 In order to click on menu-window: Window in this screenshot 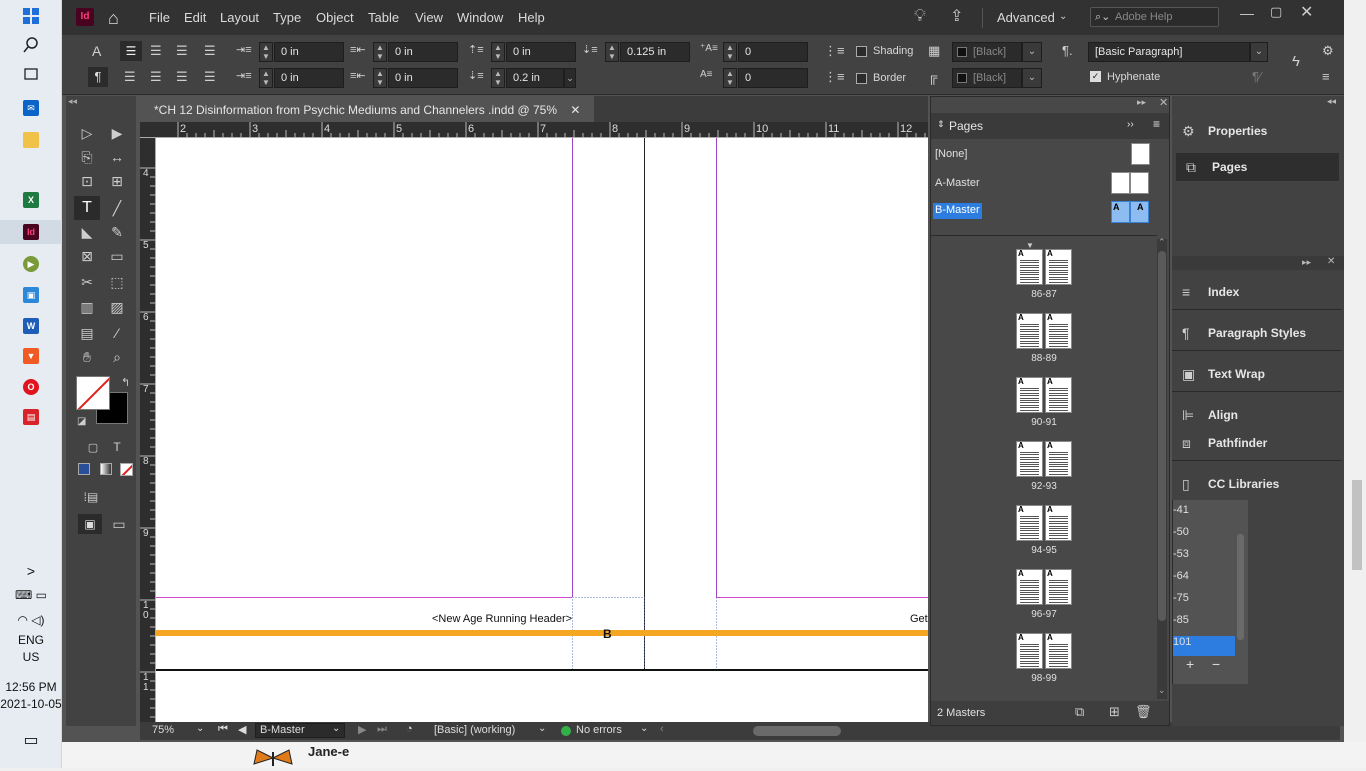, I will do `click(480, 17)`.